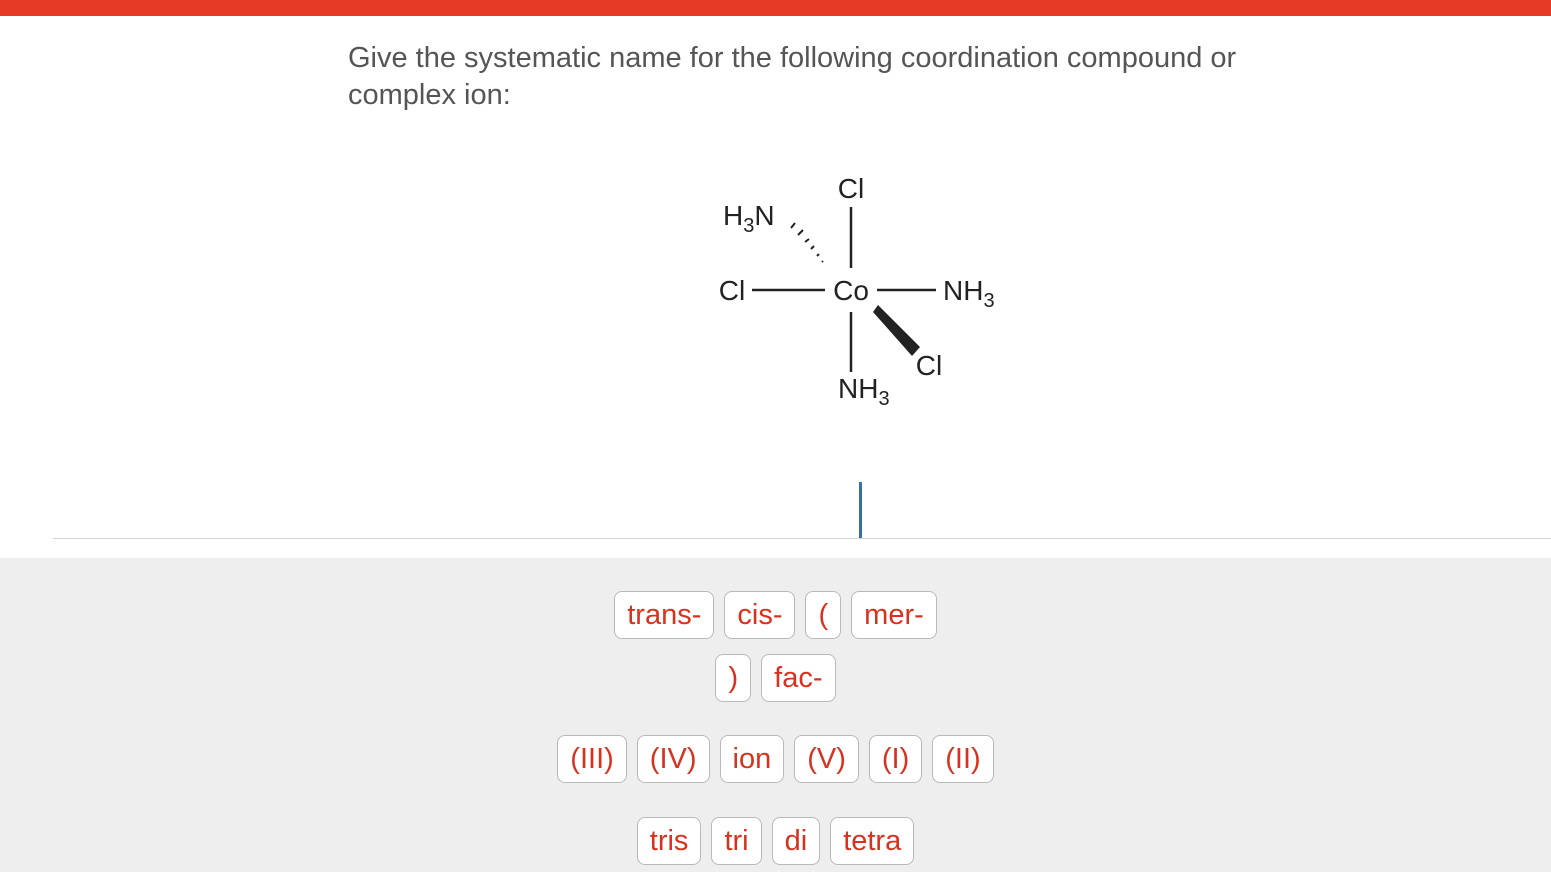 The width and height of the screenshot is (1551, 872). What do you see at coordinates (760, 615) in the screenshot?
I see `tile-cis: cis-` at bounding box center [760, 615].